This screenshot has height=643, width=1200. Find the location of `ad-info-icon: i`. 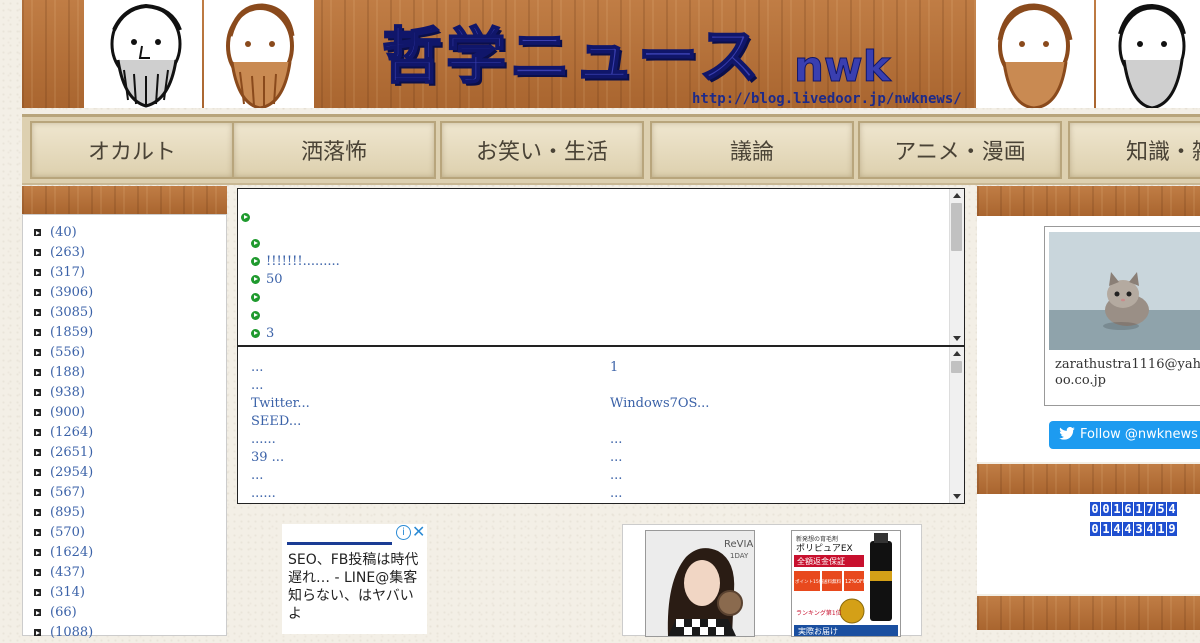

ad-info-icon: i is located at coordinates (403, 532).